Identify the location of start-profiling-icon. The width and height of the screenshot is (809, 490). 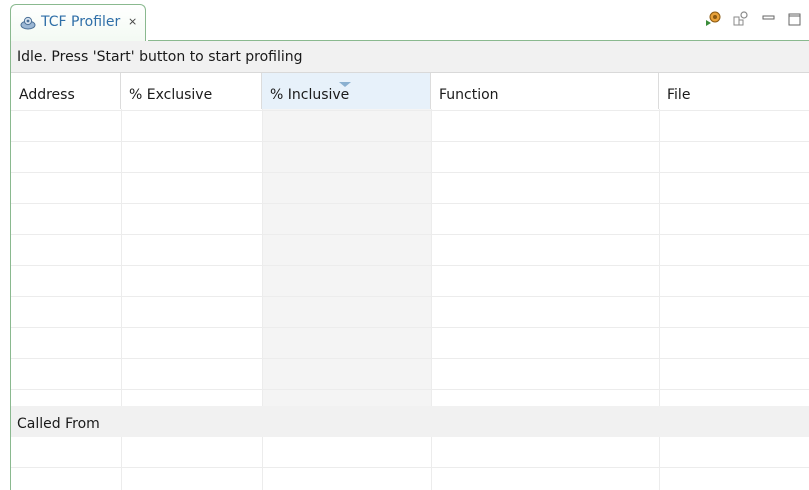
(713, 19).